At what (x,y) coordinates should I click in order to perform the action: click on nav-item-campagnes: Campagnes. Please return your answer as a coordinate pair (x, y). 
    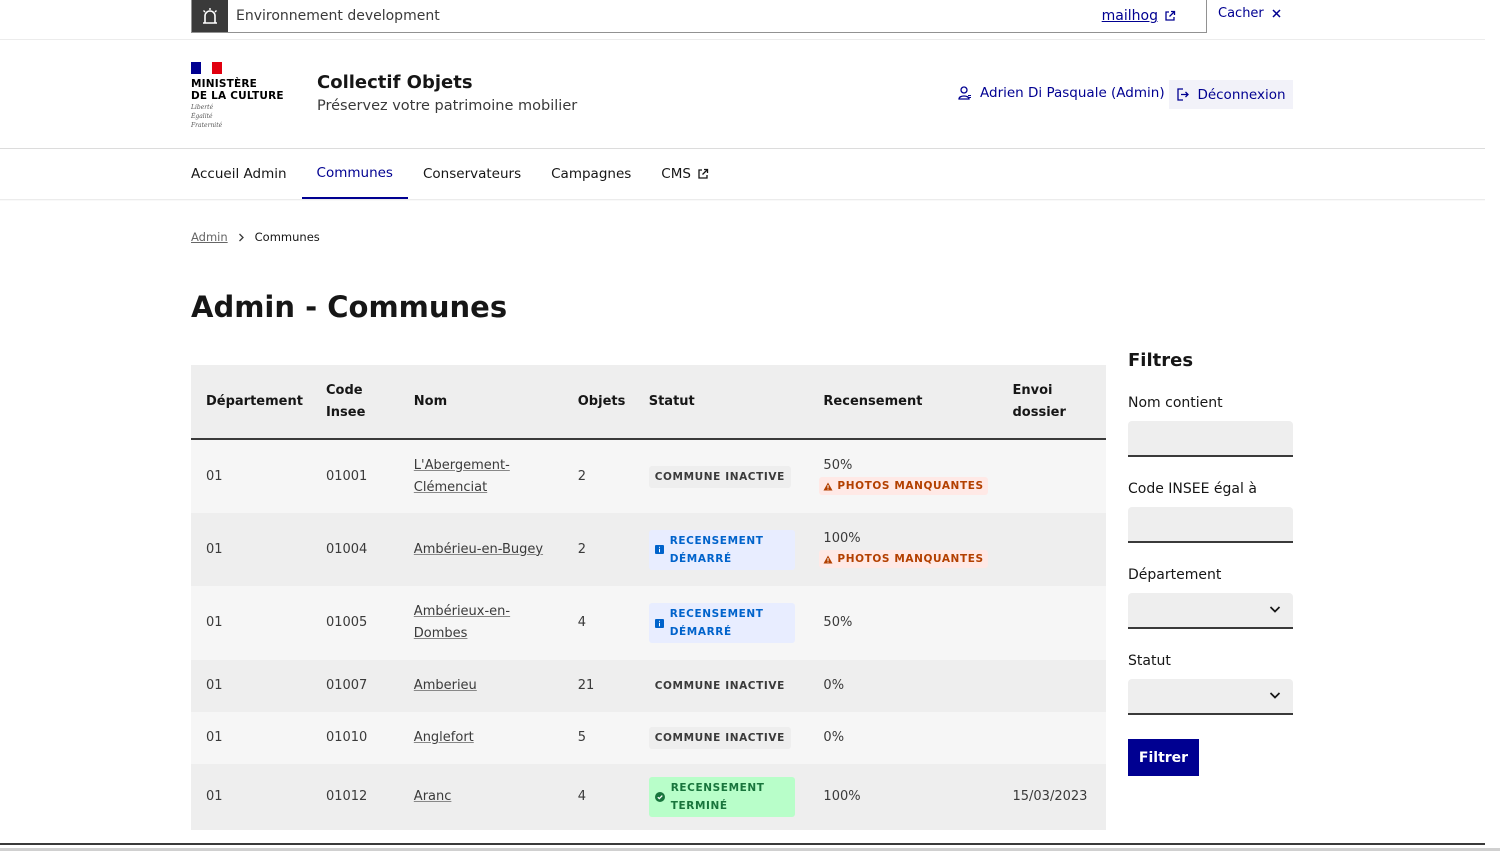
    Looking at the image, I should click on (591, 174).